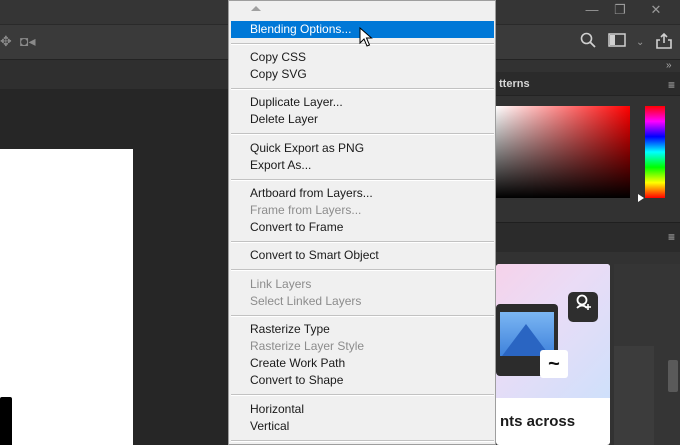 The image size is (680, 445). Describe the element at coordinates (588, 42) in the screenshot. I see `search-icon` at that location.